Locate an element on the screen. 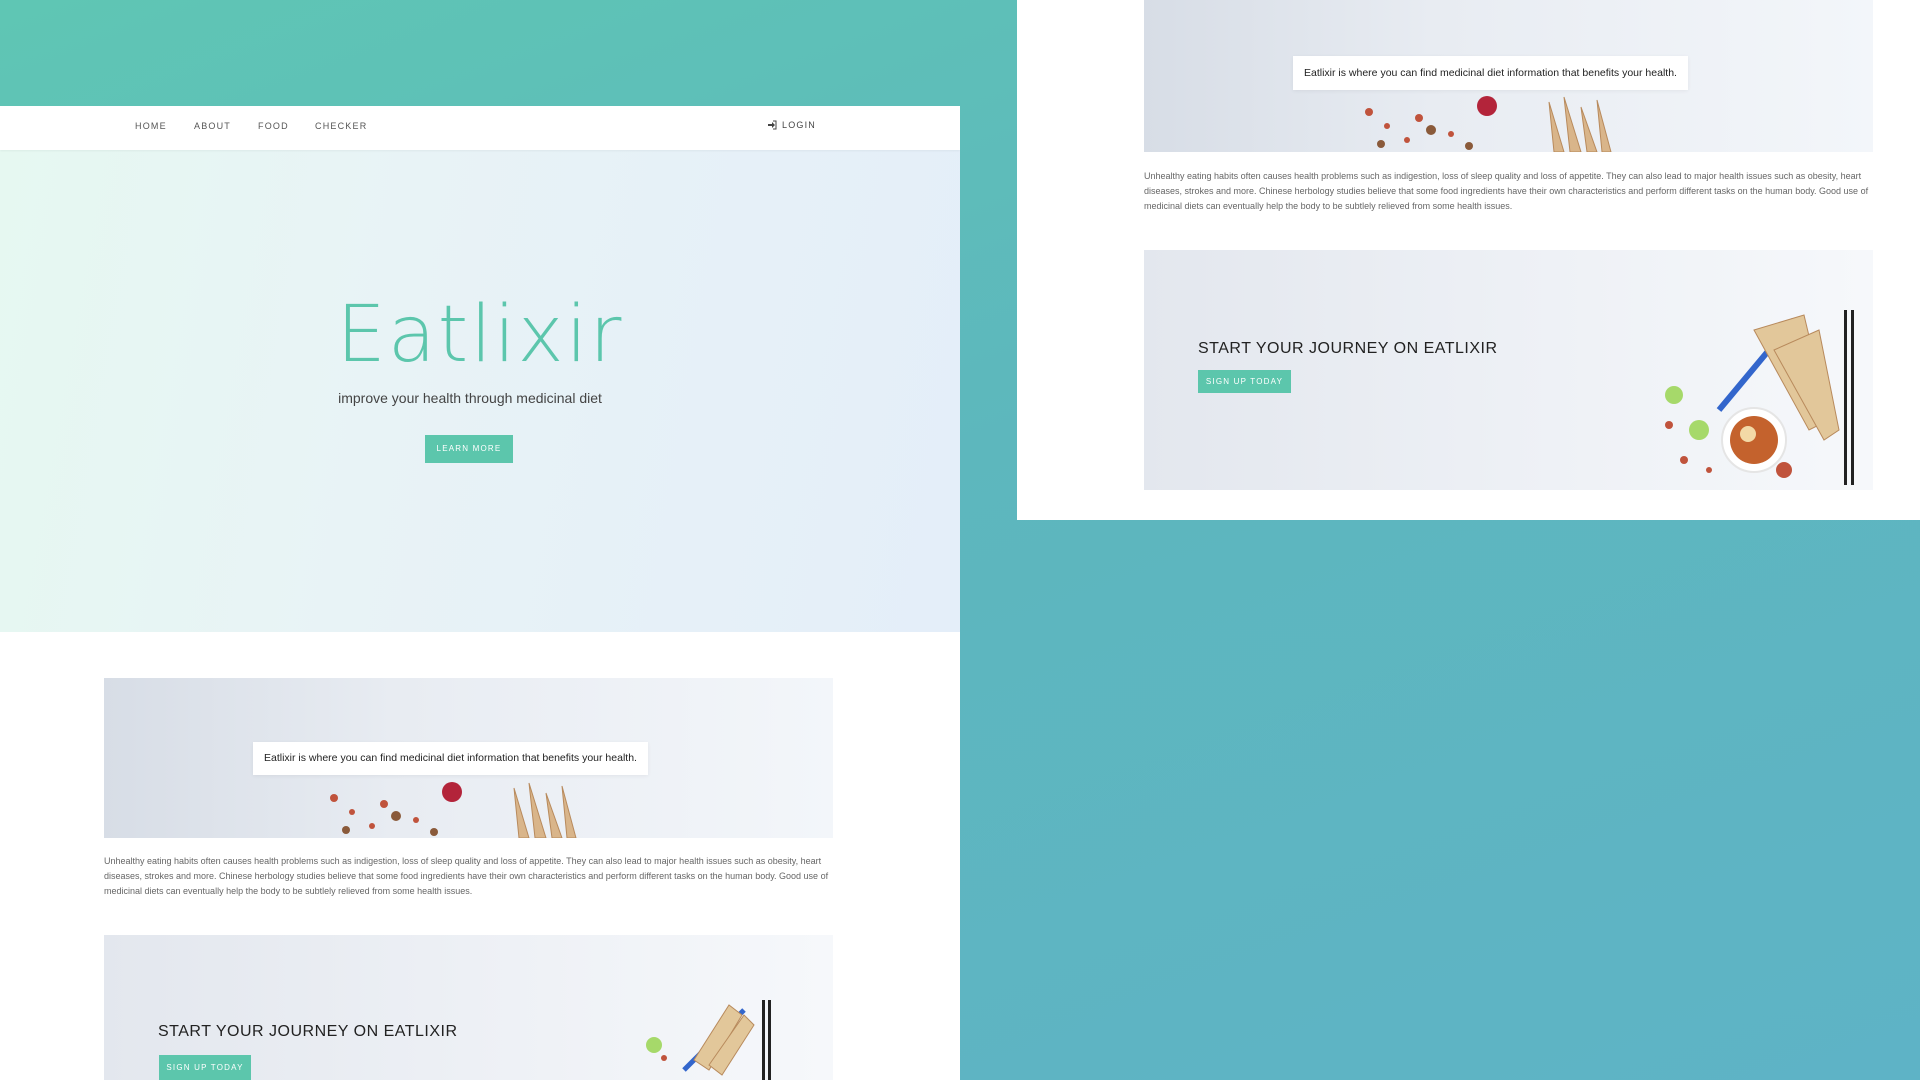 The image size is (1920, 1080). hero-title: Eatlixir is located at coordinates (480, 335).